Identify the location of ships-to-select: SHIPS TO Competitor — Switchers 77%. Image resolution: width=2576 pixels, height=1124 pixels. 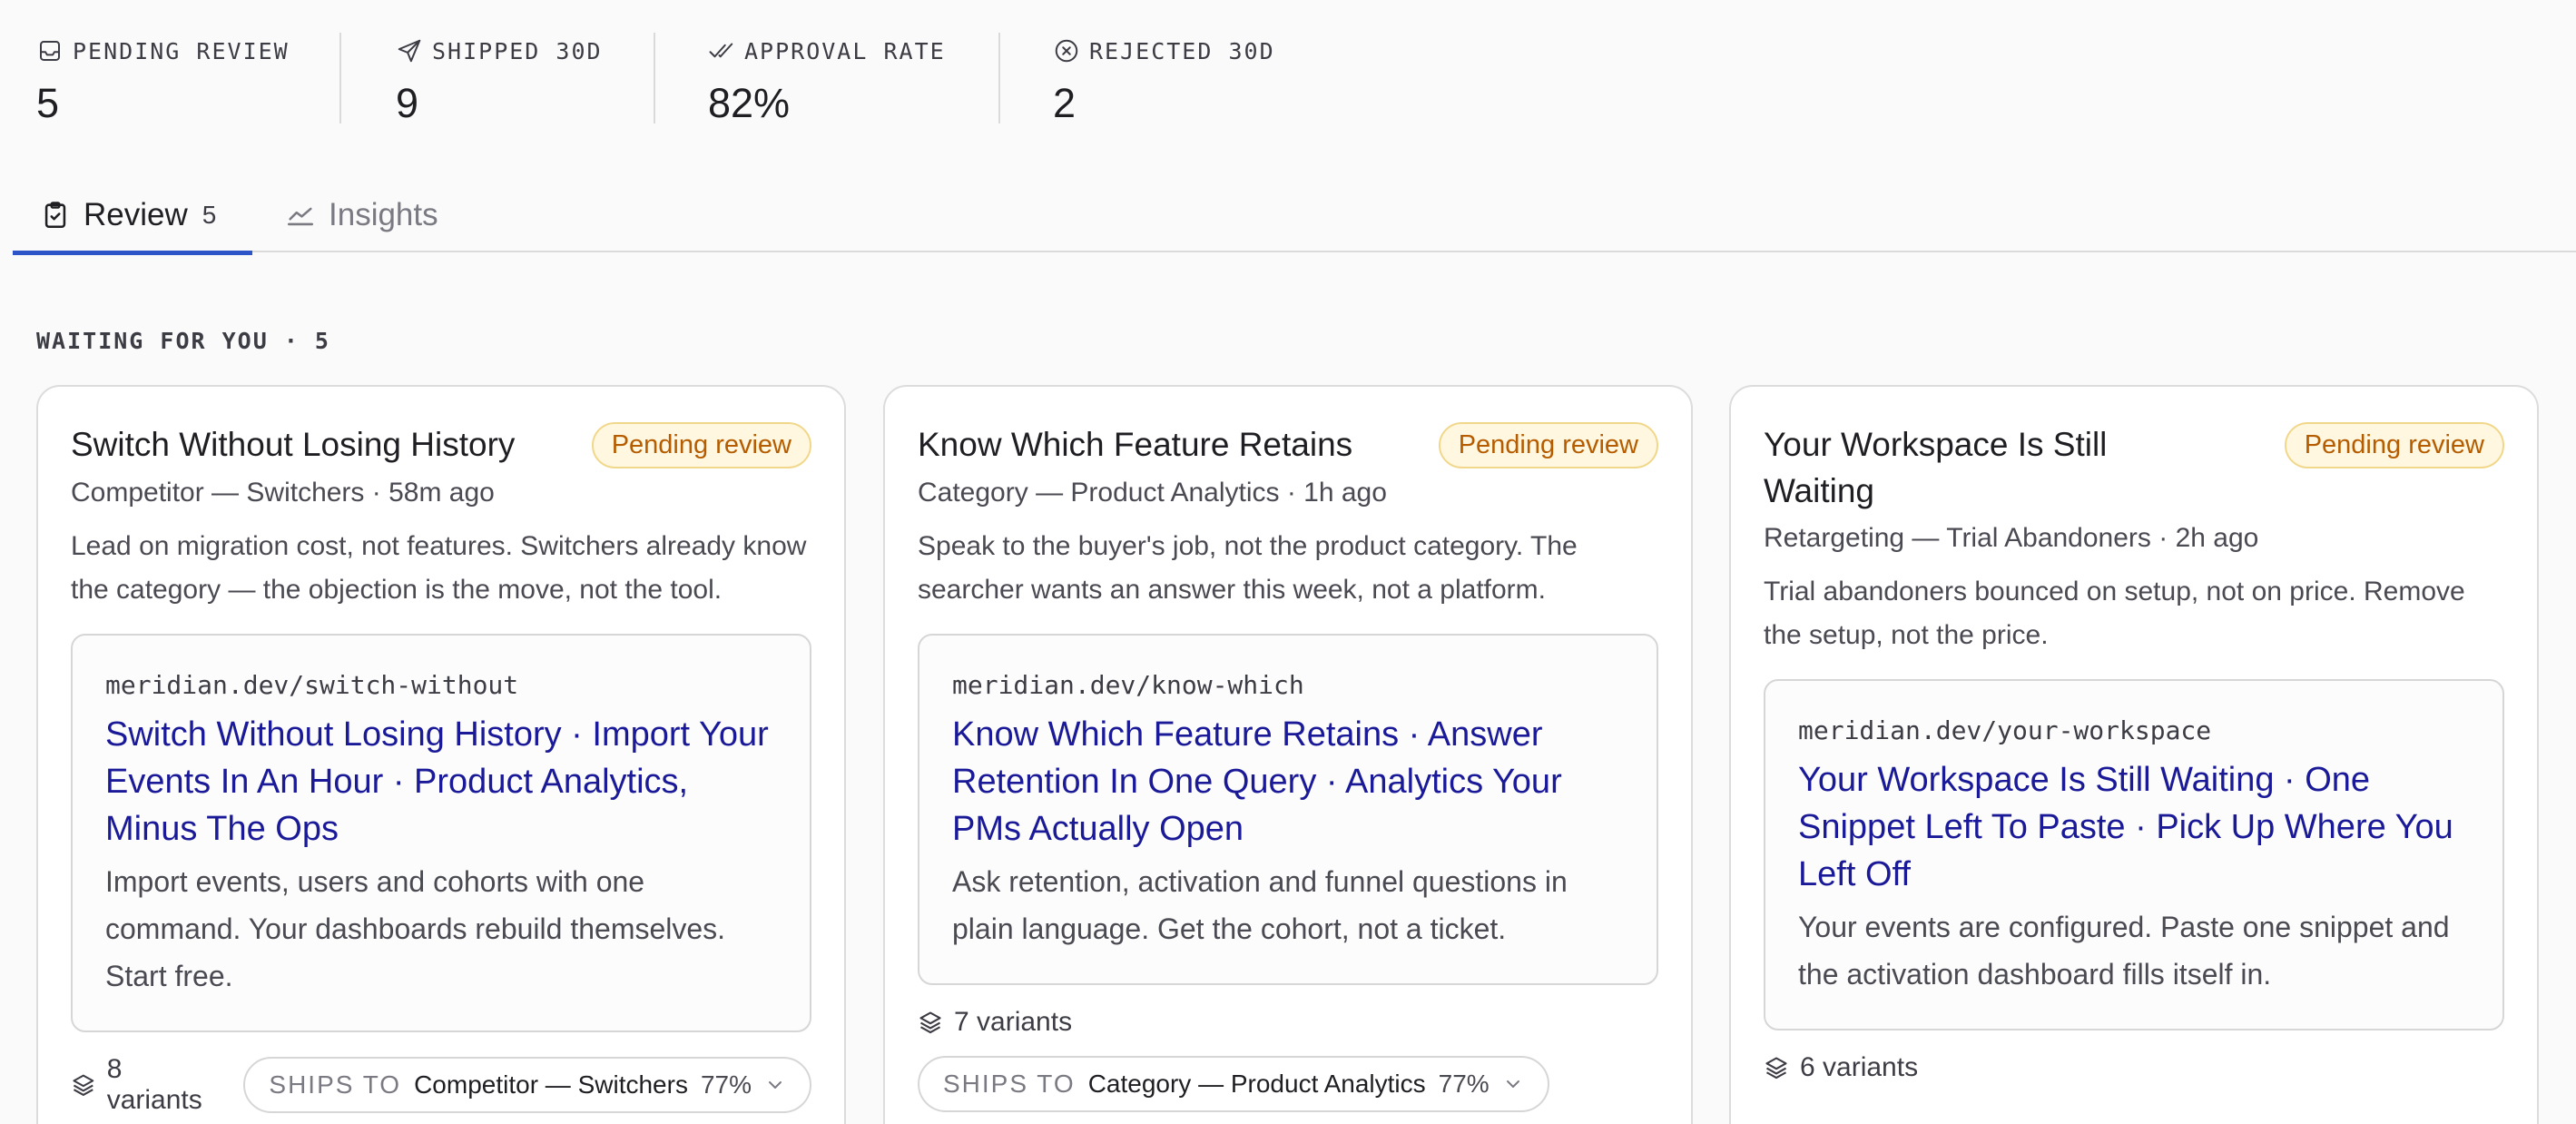
(527, 1085).